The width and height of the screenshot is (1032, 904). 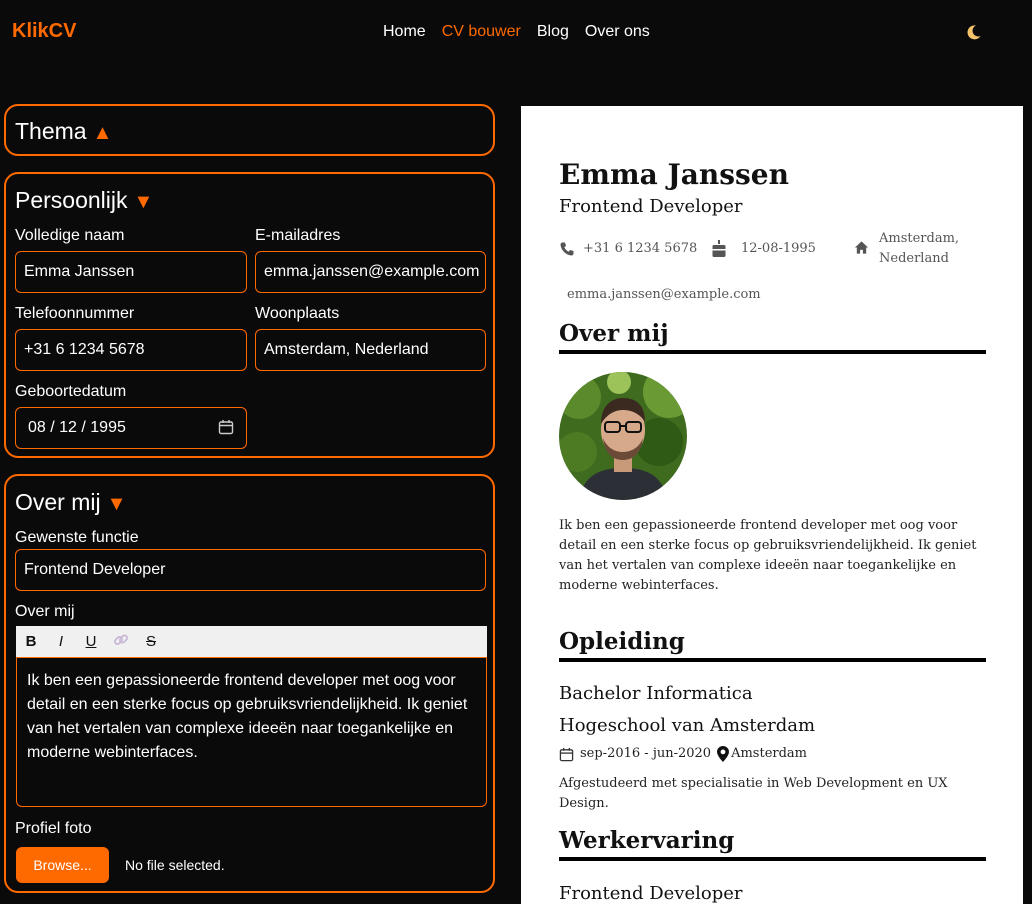 I want to click on italic-button: I, so click(x=61, y=641).